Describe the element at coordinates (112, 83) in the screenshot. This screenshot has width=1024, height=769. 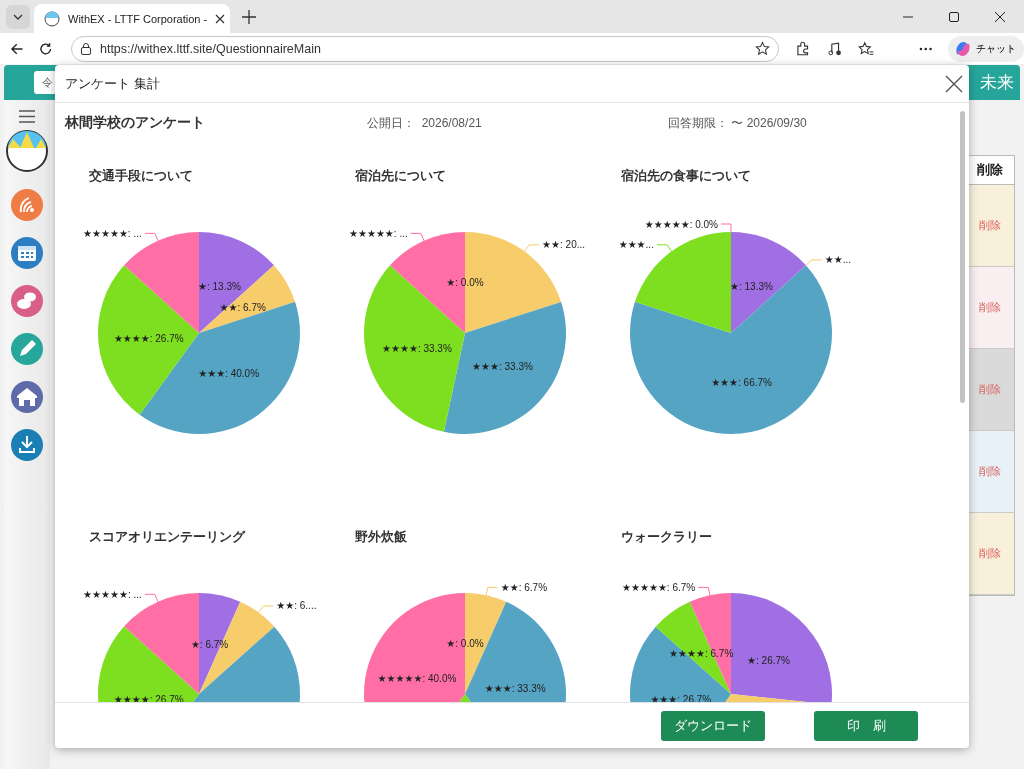
I see `dialog-title: アンケート 集計` at that location.